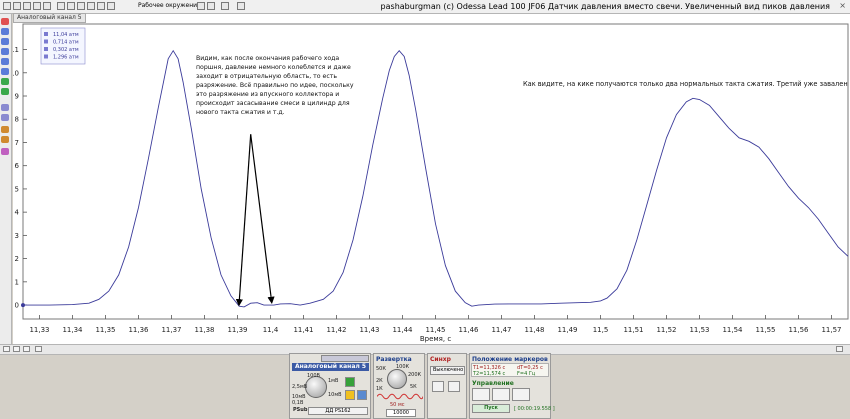  What do you see at coordinates (26, 349) in the screenshot?
I see `scroll-zoom-icon` at bounding box center [26, 349].